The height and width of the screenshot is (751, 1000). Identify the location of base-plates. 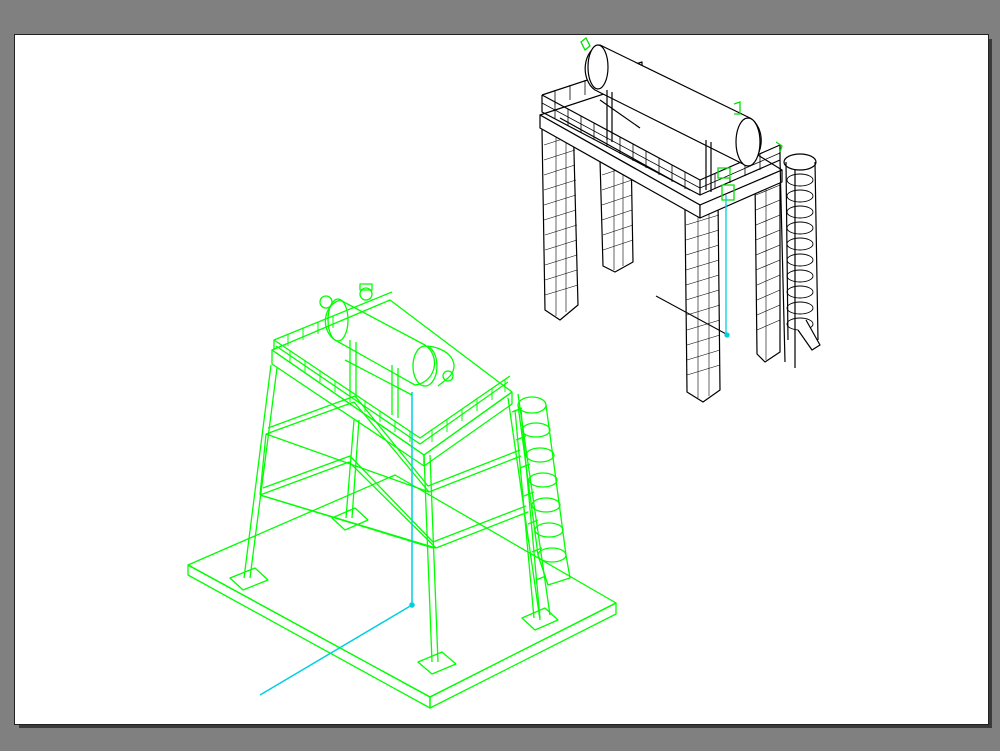
(394, 591).